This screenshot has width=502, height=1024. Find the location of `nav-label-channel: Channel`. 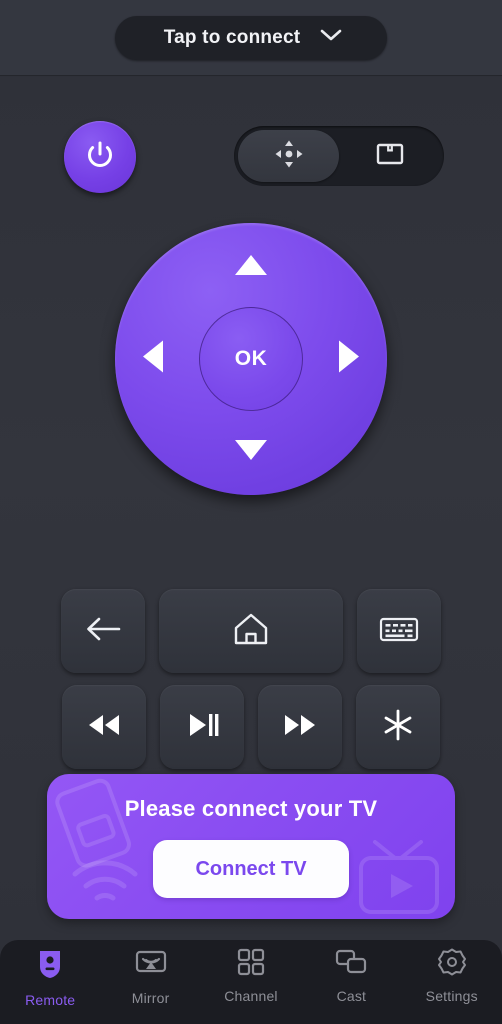

nav-label-channel: Channel is located at coordinates (251, 996).